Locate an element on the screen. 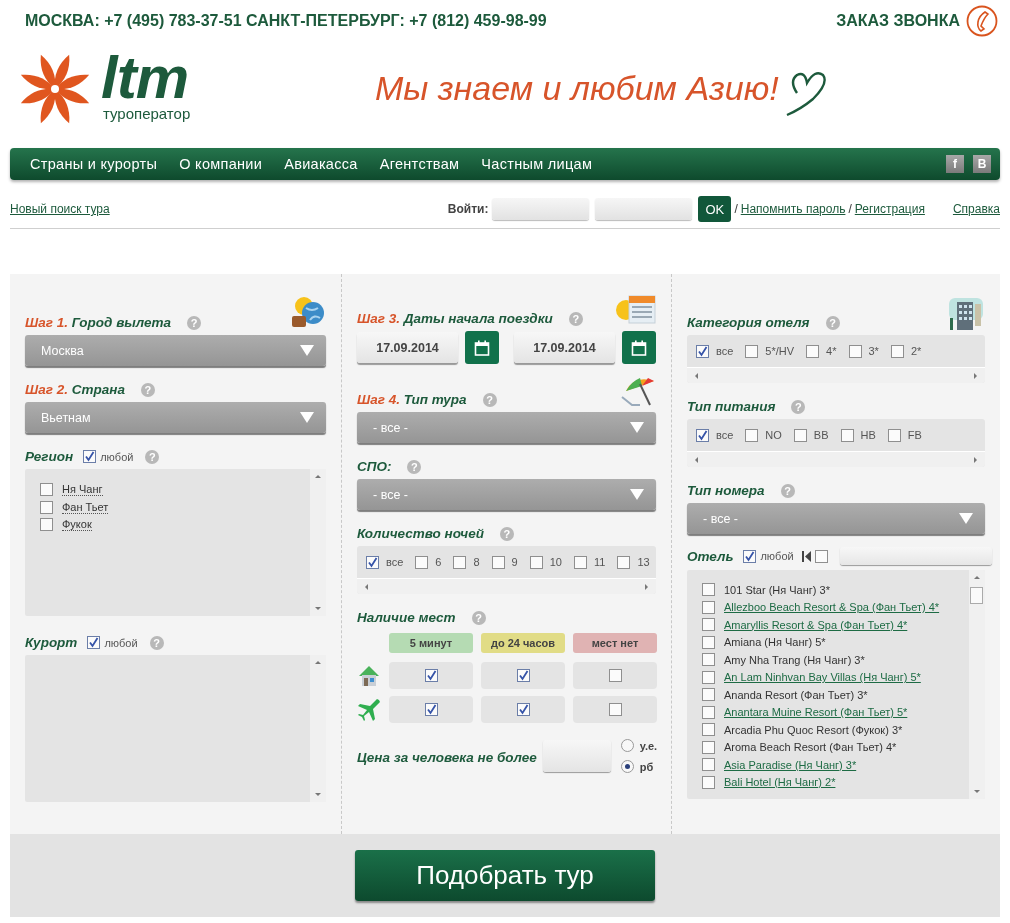 This screenshot has height=923, width=1010. hotel-link: Amaryllis Resort & Spa (Фан Тьет) 4* is located at coordinates (816, 624).